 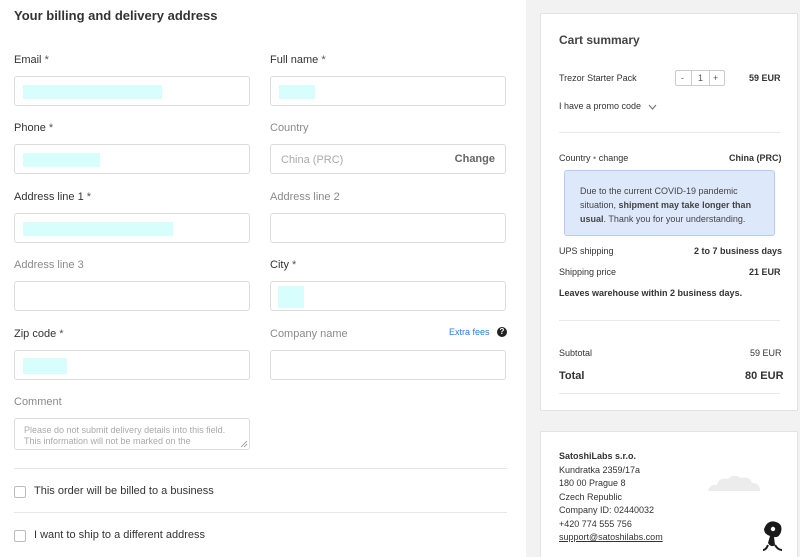 I want to click on email-label: Email *, so click(x=31, y=60).